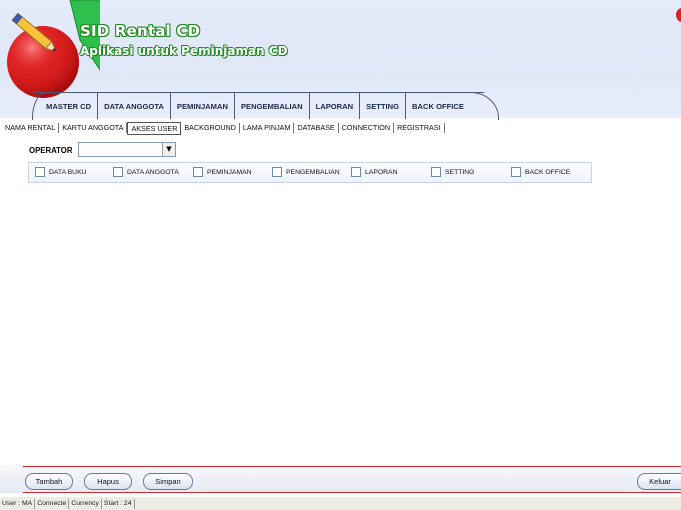 This screenshot has height=510, width=681. I want to click on status-bar: User : MA Connecte Currency Start : 24, so click(340, 503).